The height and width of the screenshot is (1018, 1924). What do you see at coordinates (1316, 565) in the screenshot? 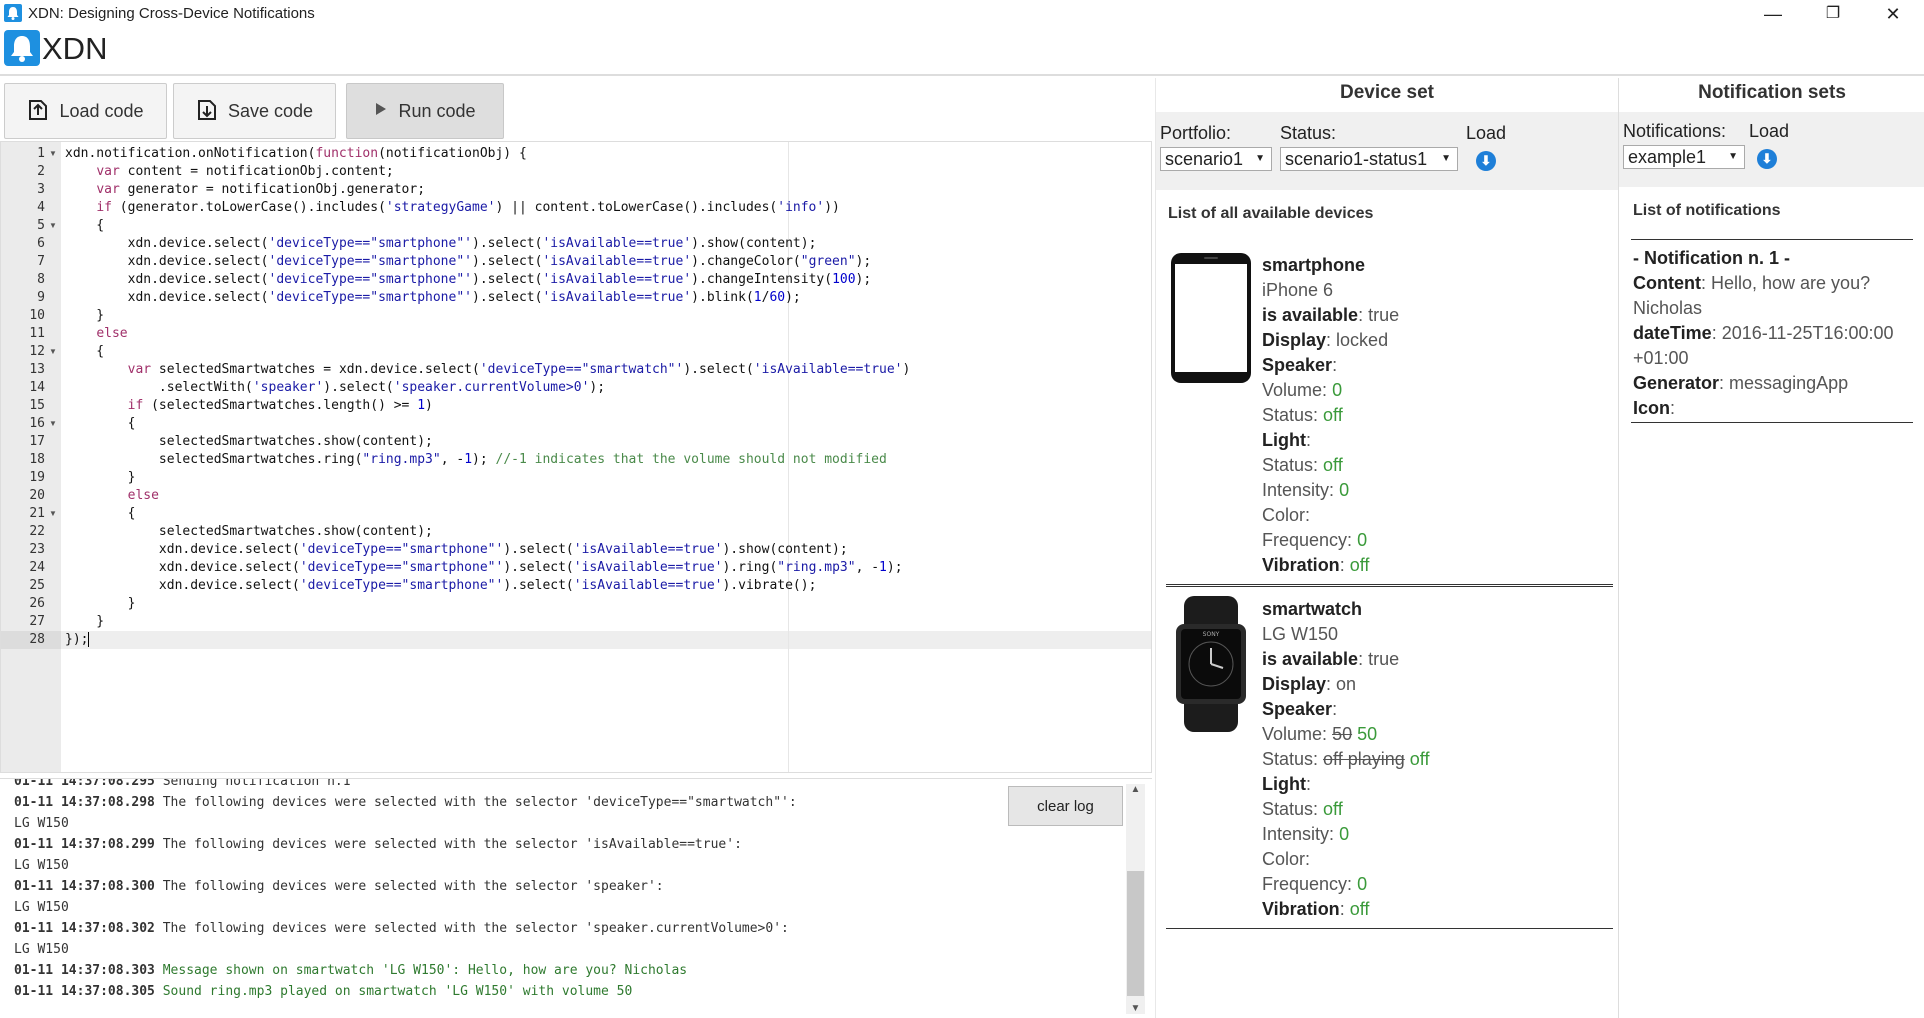
I see `device-vibration: Vibration: off` at bounding box center [1316, 565].